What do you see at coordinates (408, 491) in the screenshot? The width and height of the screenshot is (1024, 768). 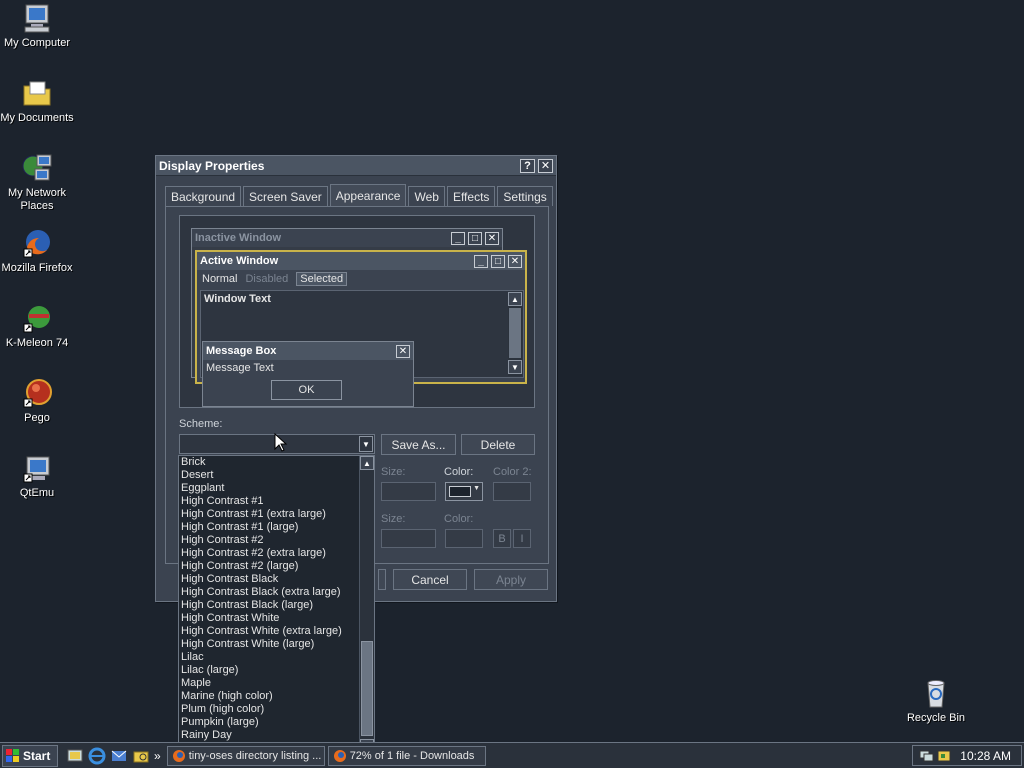 I see `size-spinner` at bounding box center [408, 491].